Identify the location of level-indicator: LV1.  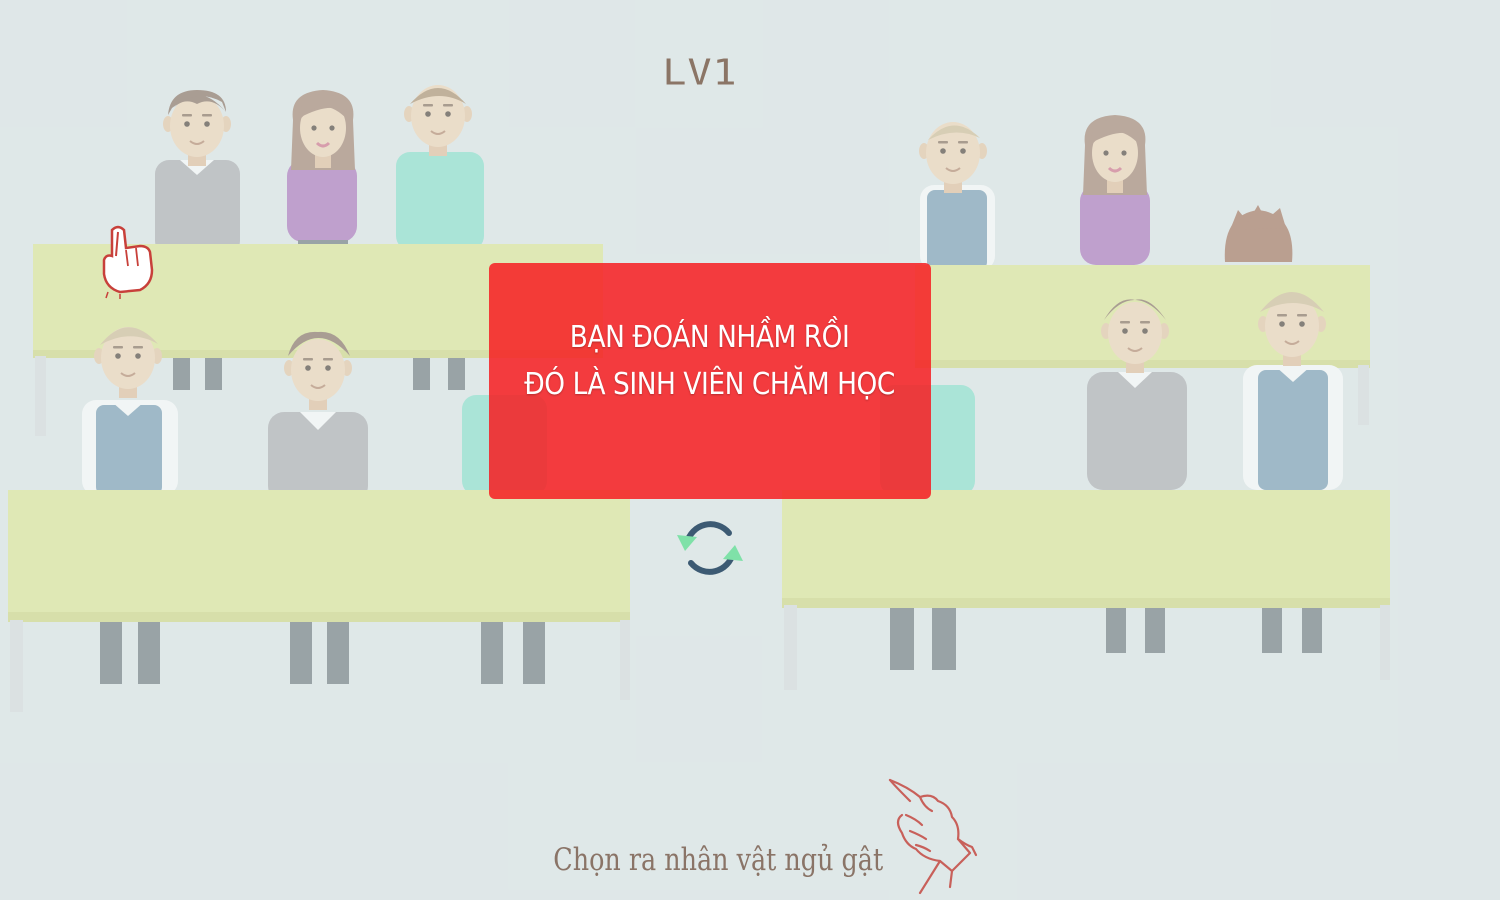
(700, 73).